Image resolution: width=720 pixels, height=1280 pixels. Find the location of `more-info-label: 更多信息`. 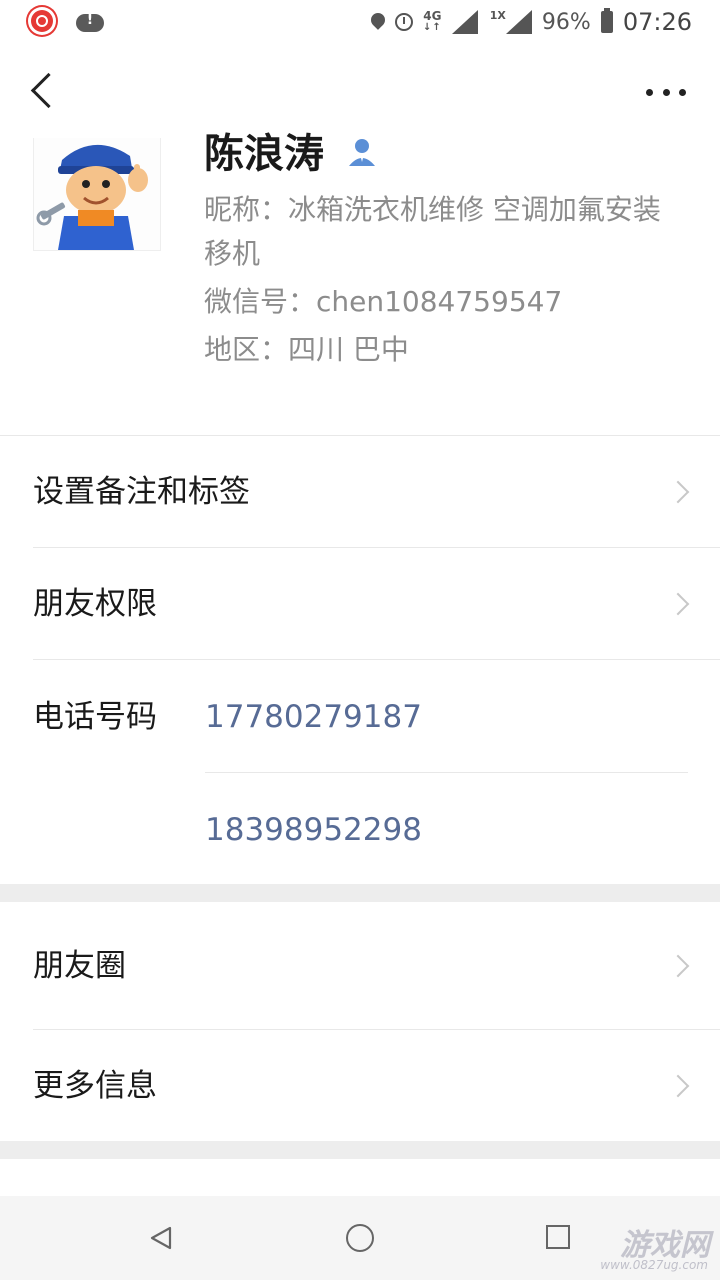

more-info-label: 更多信息 is located at coordinates (95, 1086).